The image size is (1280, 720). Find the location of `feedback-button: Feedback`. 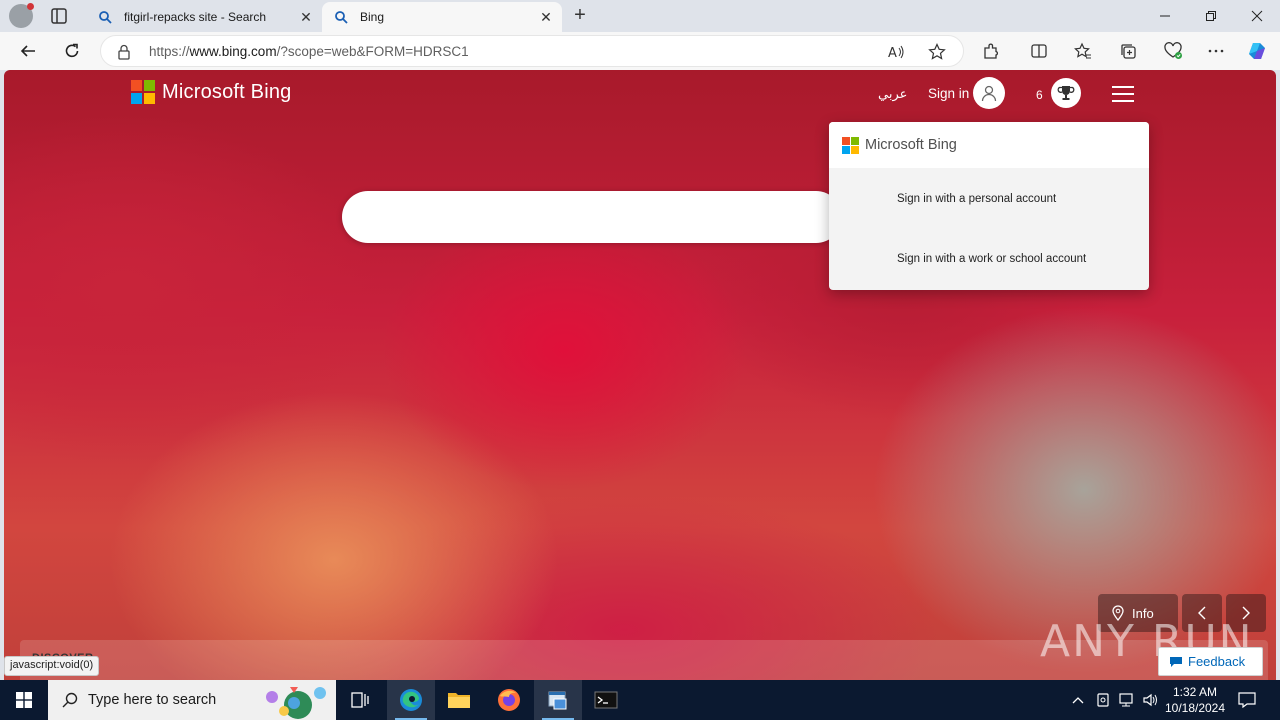

feedback-button: Feedback is located at coordinates (1210, 661).